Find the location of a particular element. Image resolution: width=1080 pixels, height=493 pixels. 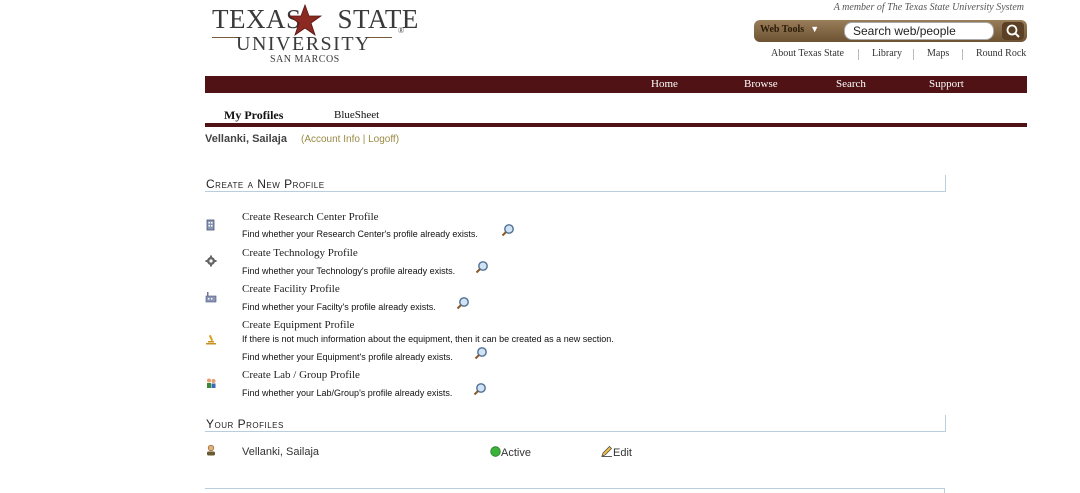

account-links: (Account Info | Logoff) is located at coordinates (350, 139).